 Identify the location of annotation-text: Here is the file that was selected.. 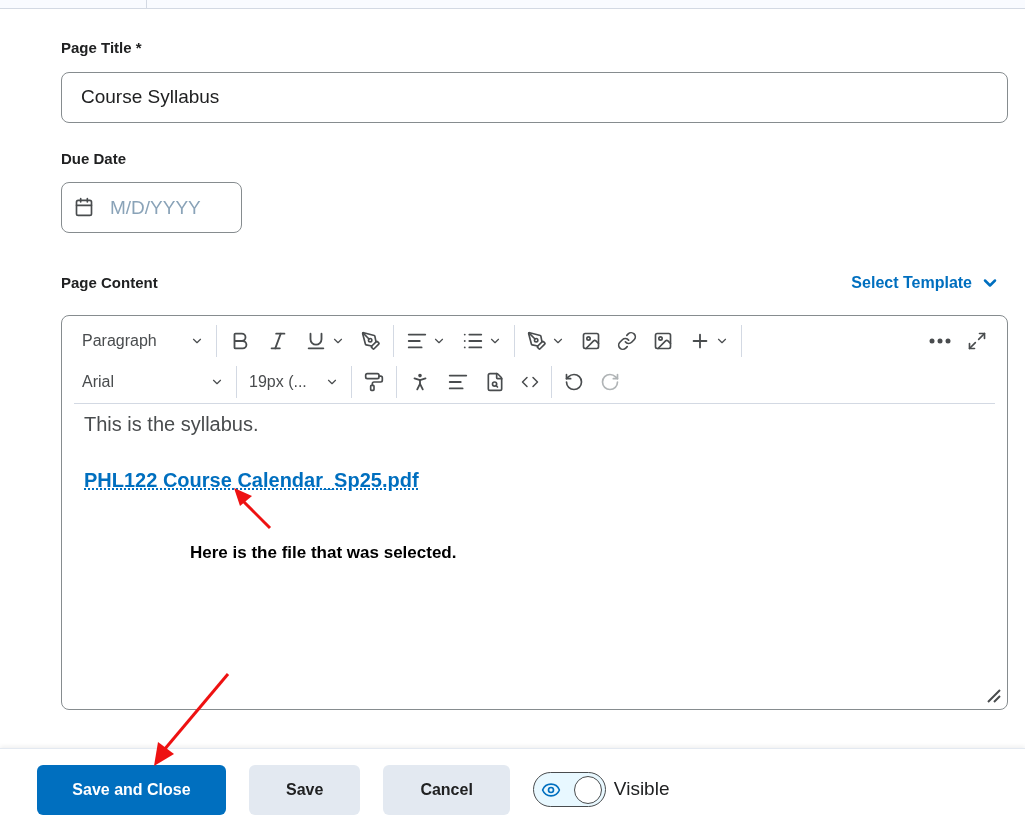
(323, 553).